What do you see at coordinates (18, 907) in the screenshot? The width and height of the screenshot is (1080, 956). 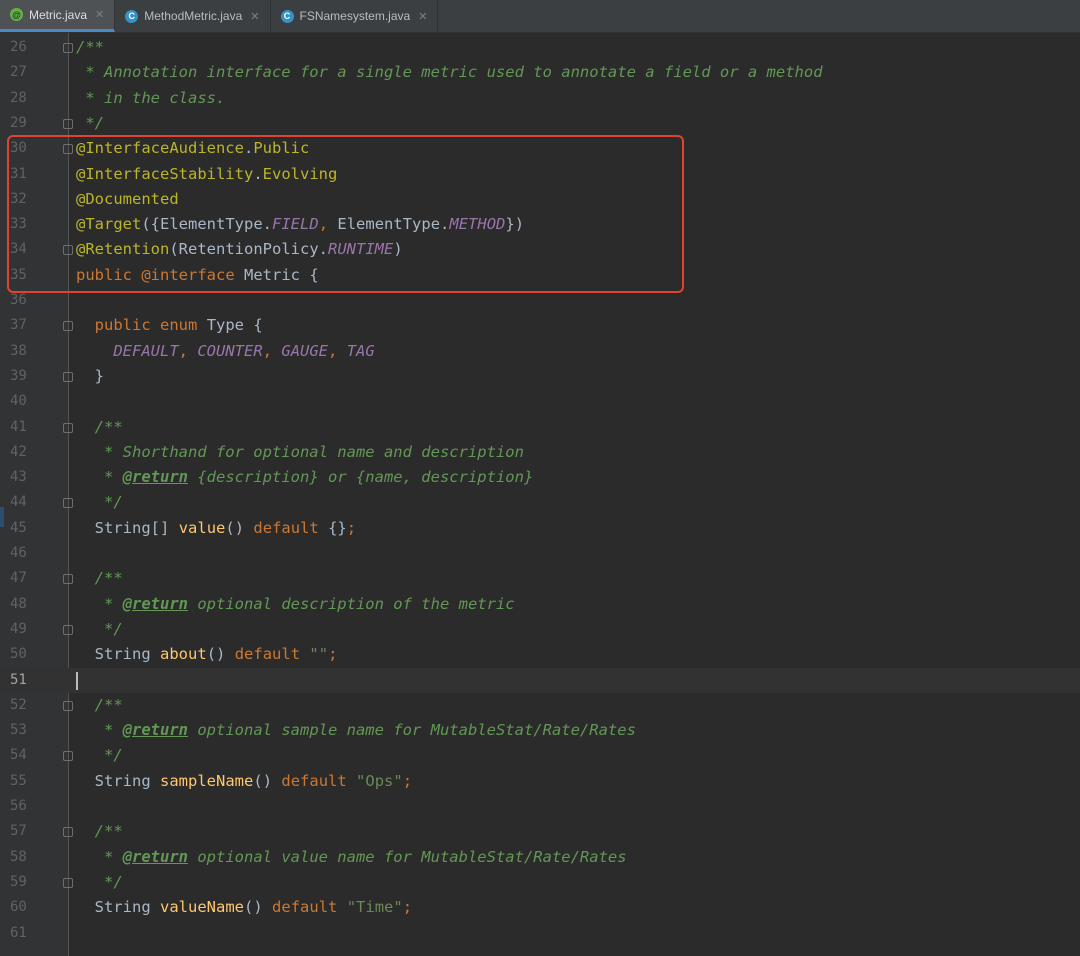 I see `line-number: 60` at bounding box center [18, 907].